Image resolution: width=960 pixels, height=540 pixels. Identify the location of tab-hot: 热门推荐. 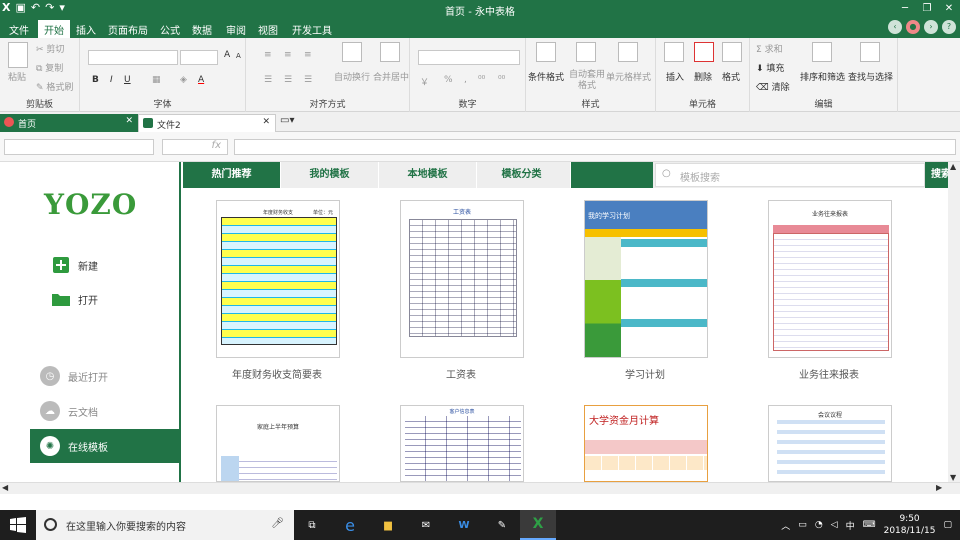
(232, 175).